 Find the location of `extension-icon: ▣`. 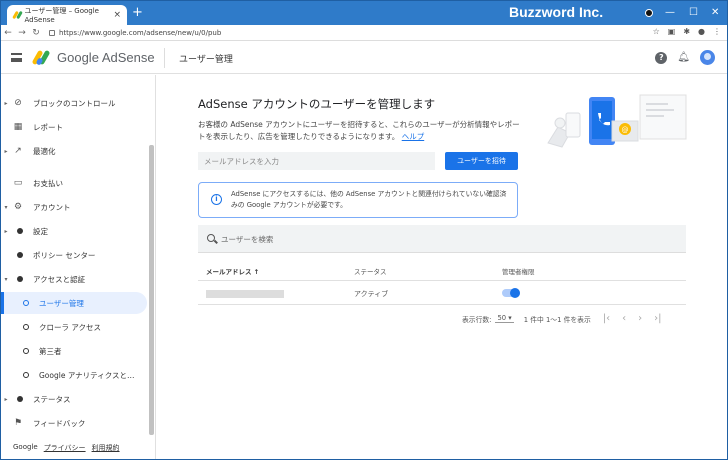

extension-icon: ▣ is located at coordinates (672, 31).